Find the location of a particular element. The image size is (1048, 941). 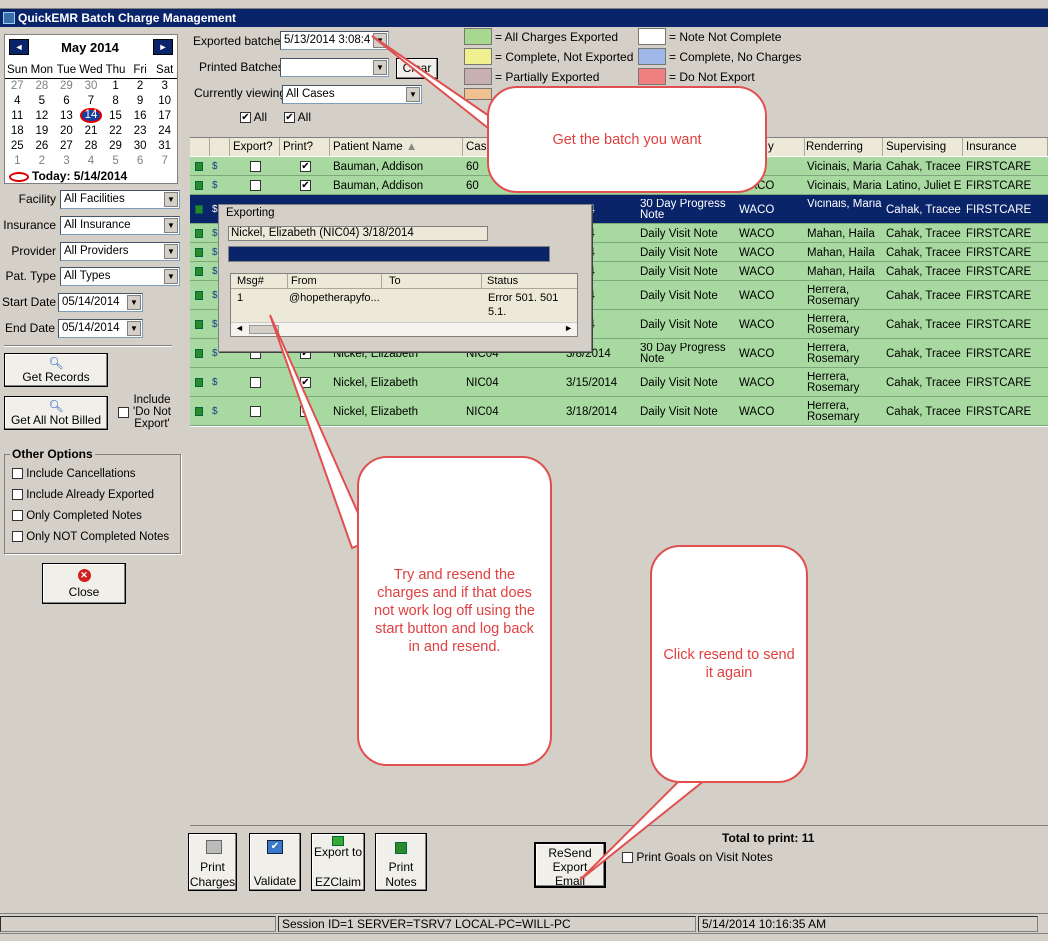

col-patient-name: Patient Name ▲ is located at coordinates (396, 147).